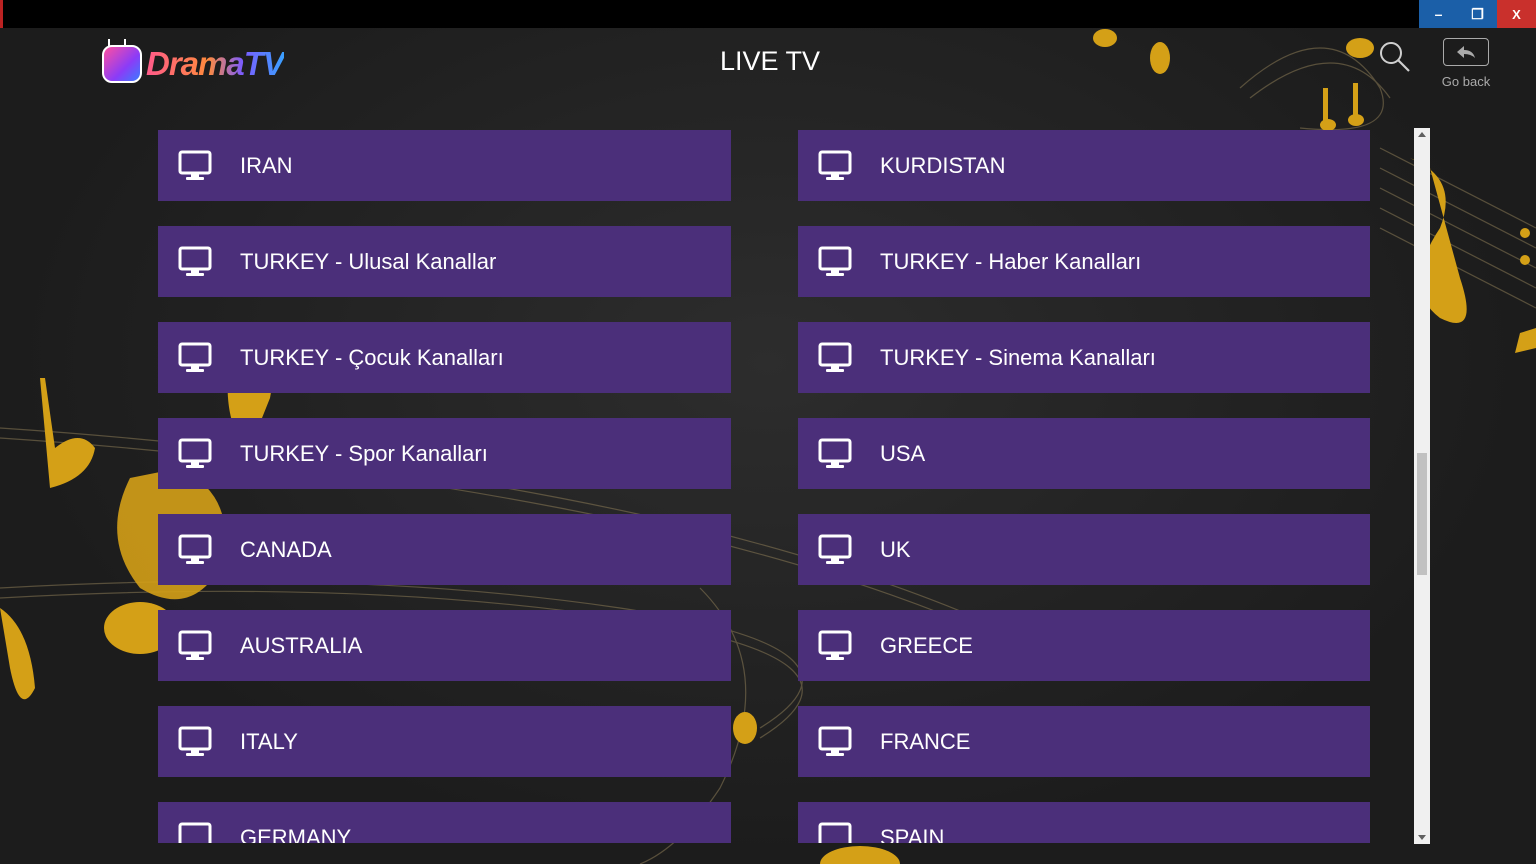  I want to click on category-label: KURDISTAN, so click(943, 165).